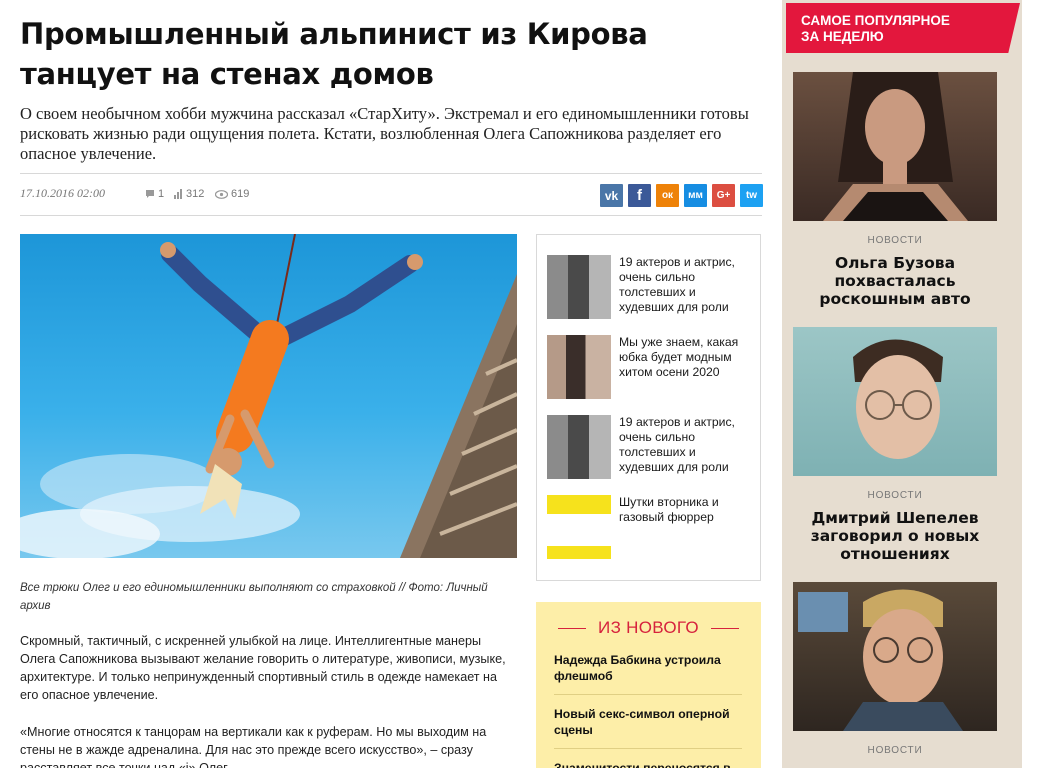 The image size is (1040, 768). I want to click on moimir-icon: мм, so click(695, 195).